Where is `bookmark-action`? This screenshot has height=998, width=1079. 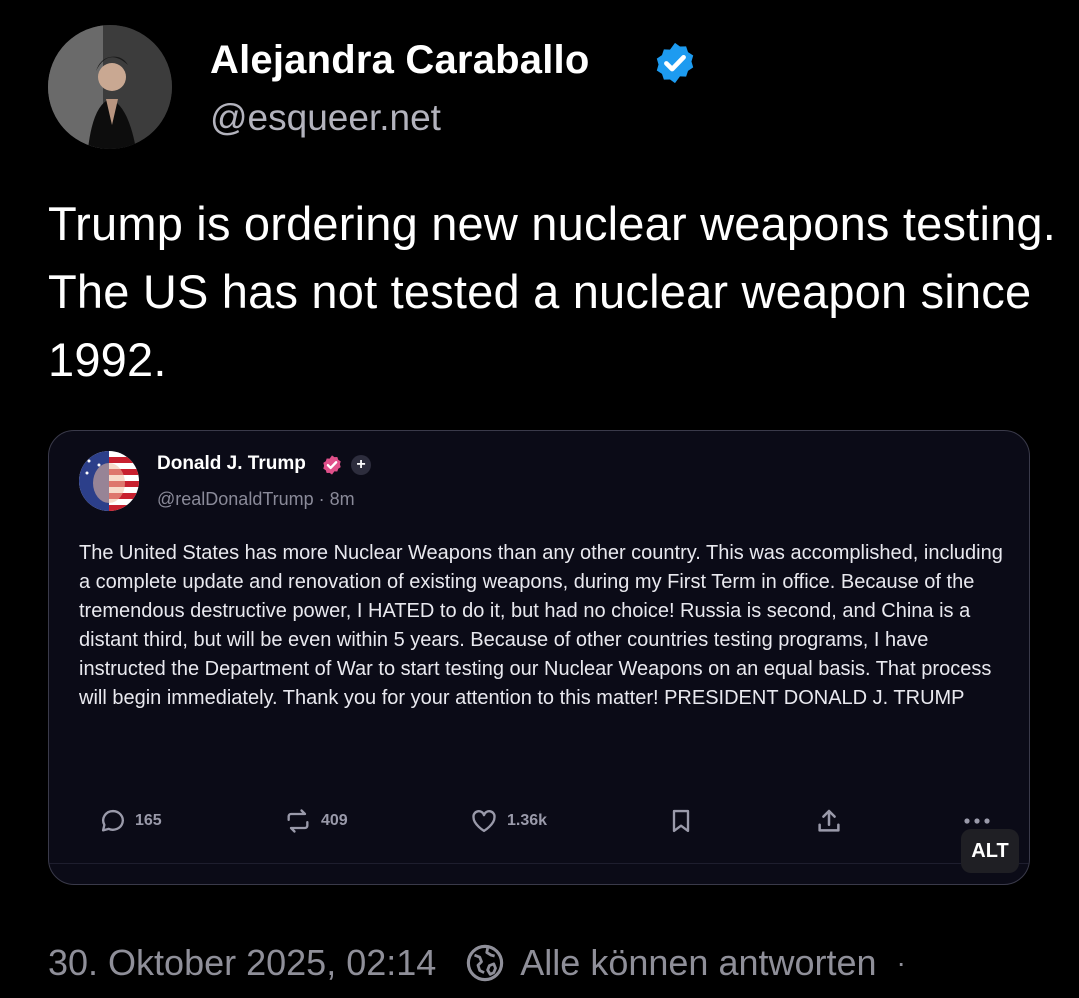 bookmark-action is located at coordinates (681, 821).